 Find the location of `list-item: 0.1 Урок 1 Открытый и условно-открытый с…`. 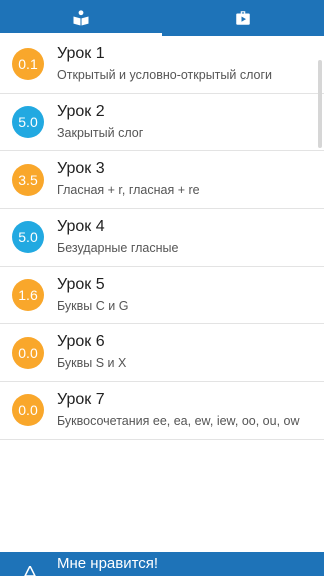

list-item: 0.1 Урок 1 Открытый и условно-открытый с… is located at coordinates (162, 65).